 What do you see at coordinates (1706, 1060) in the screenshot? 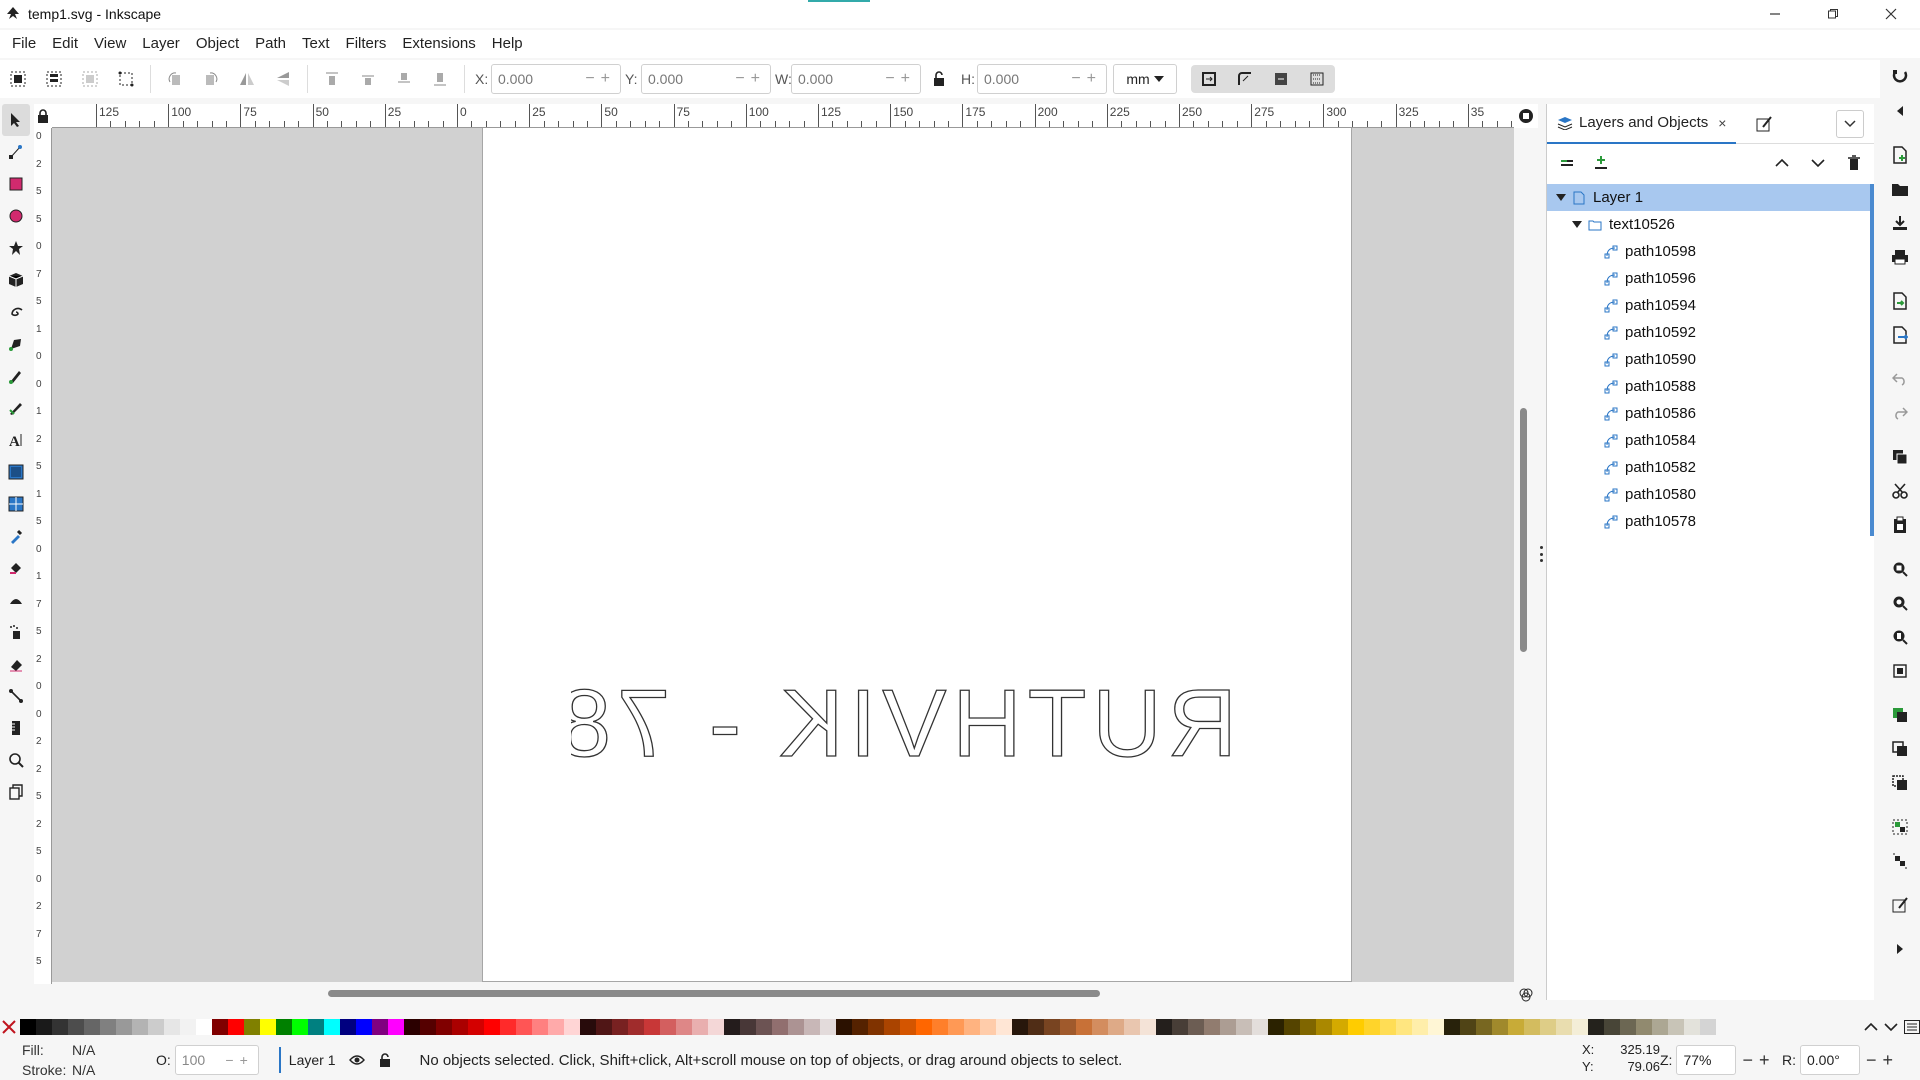
I see `zoom-input: 77%` at bounding box center [1706, 1060].